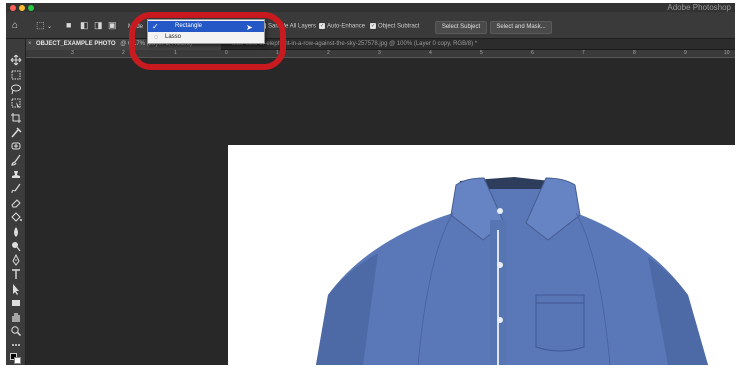  I want to click on blur-tool-icon, so click(16, 232).